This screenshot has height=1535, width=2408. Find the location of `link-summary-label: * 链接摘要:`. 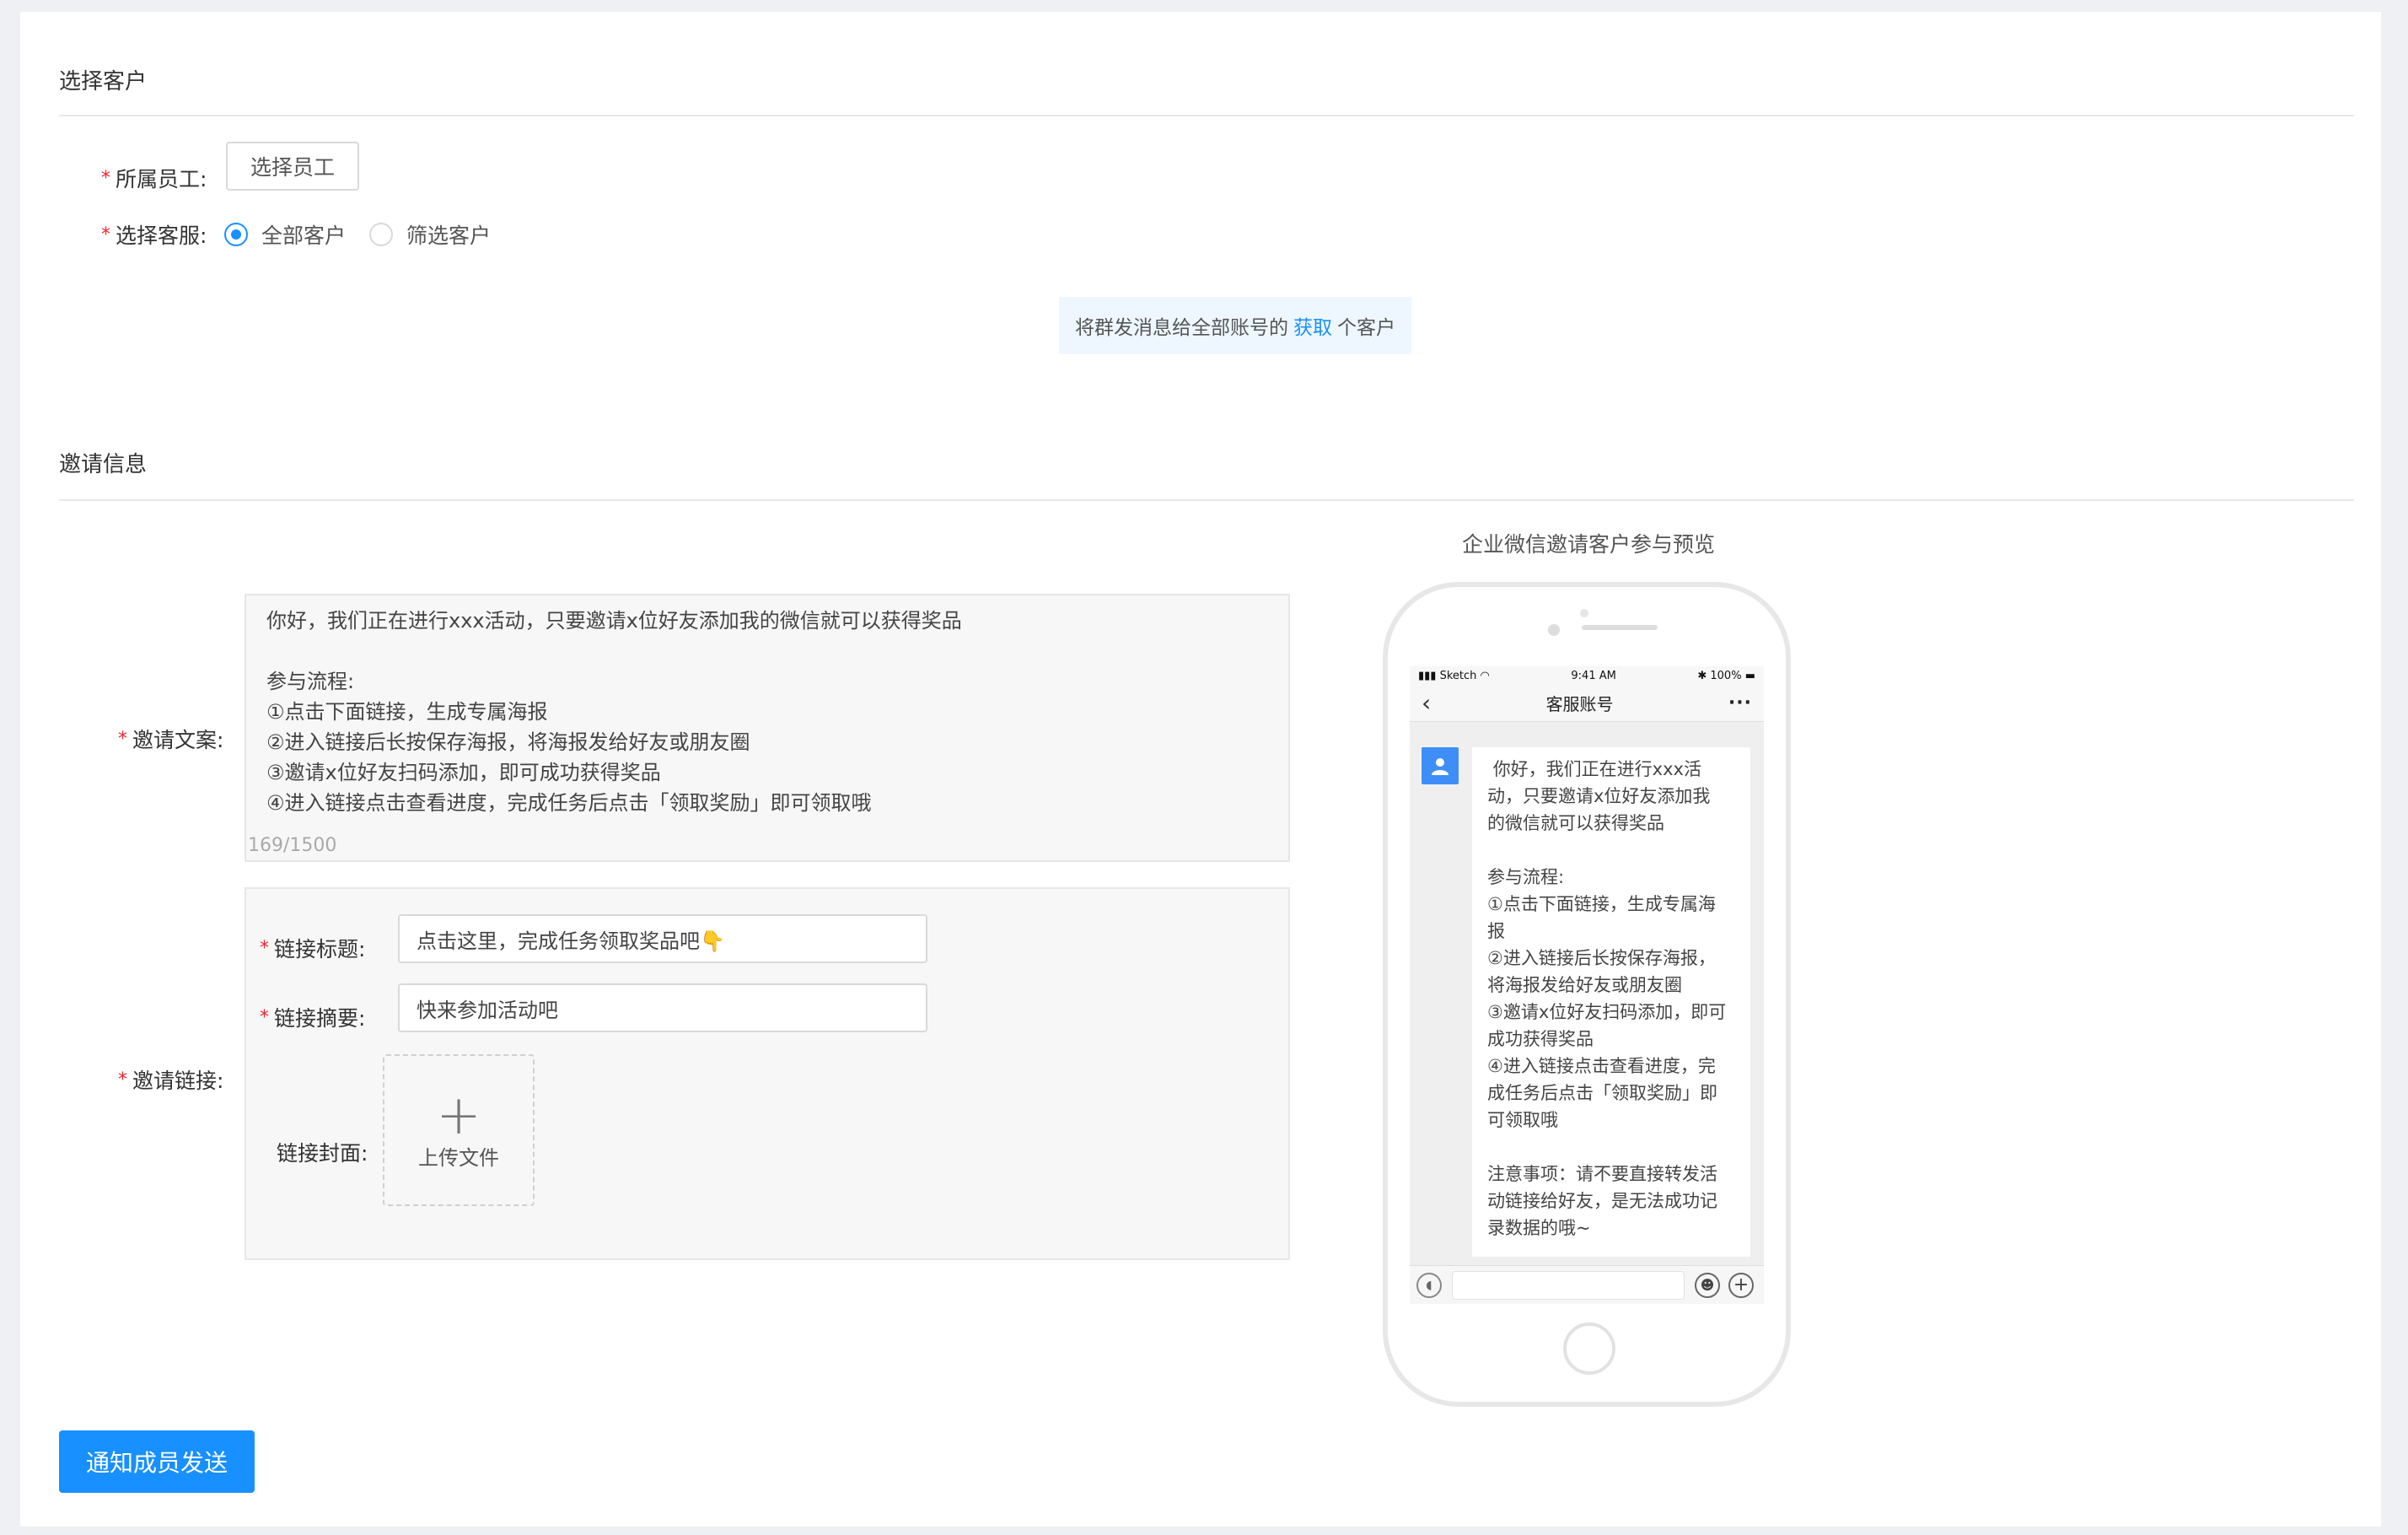

link-summary-label: * 链接摘要: is located at coordinates (312, 1017).